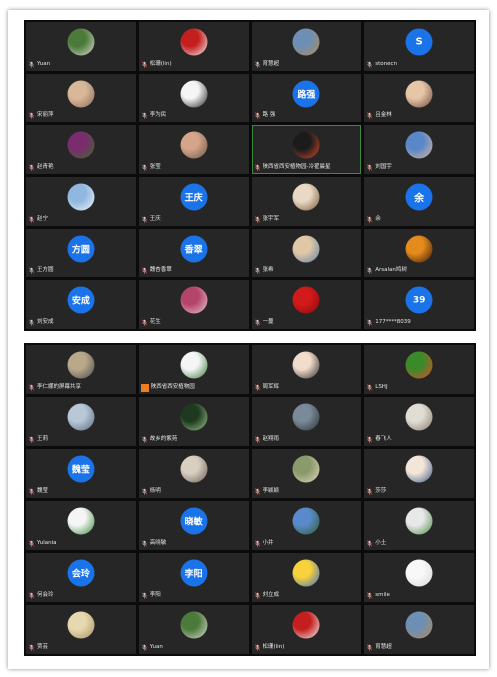 Image resolution: width=497 pixels, height=677 pixels. Describe the element at coordinates (306, 149) in the screenshot. I see `participant-tile: 陕西省西安植物园-冷翟晨星` at that location.